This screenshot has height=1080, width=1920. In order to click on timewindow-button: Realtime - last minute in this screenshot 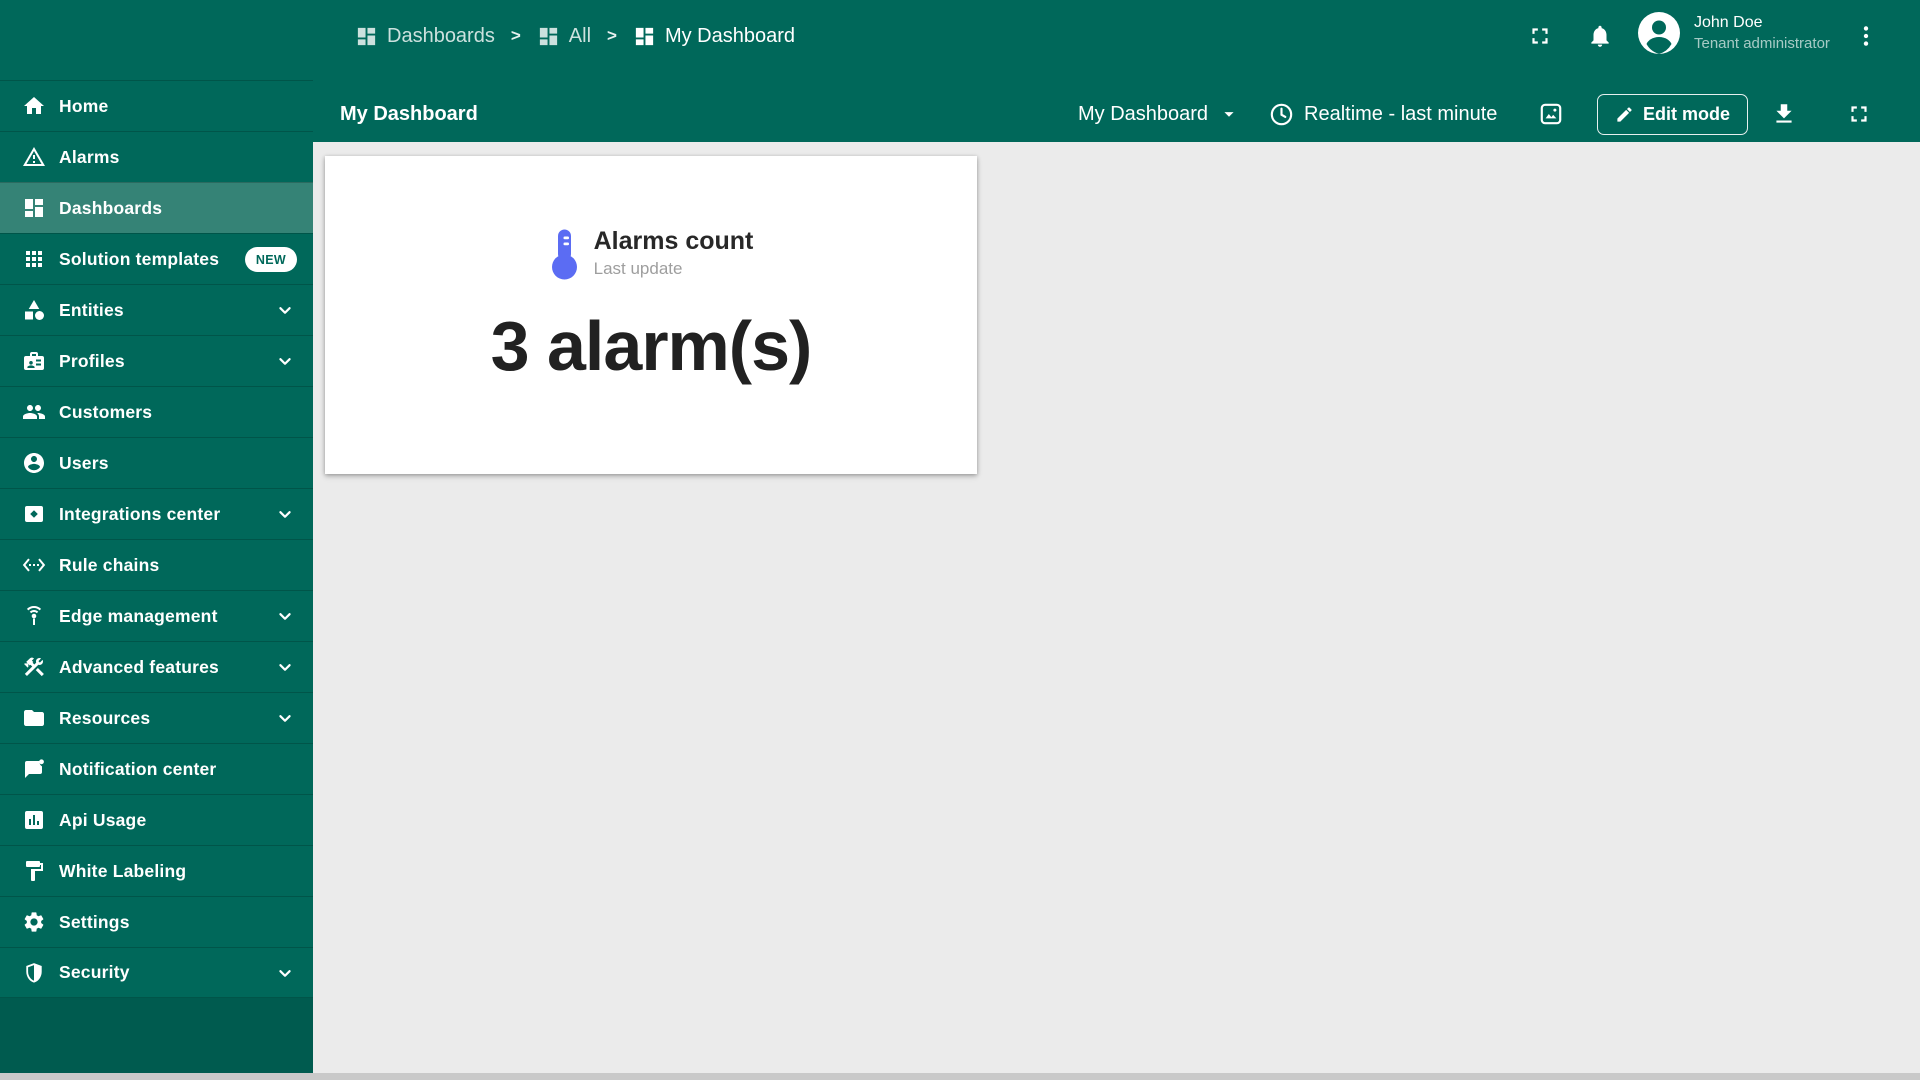, I will do `click(1382, 114)`.